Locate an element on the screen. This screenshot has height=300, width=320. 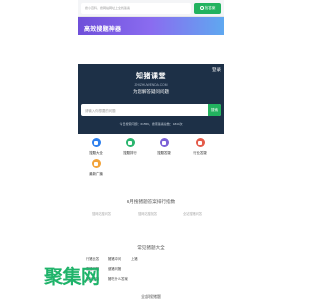
quick-nav-label: 行业答疑 is located at coordinates (200, 153).